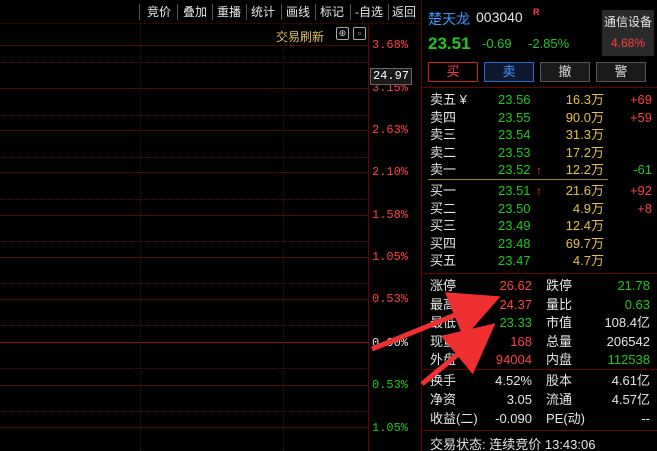 This screenshot has height=451, width=657. I want to click on toolbar-mark-button: 标记, so click(332, 12).